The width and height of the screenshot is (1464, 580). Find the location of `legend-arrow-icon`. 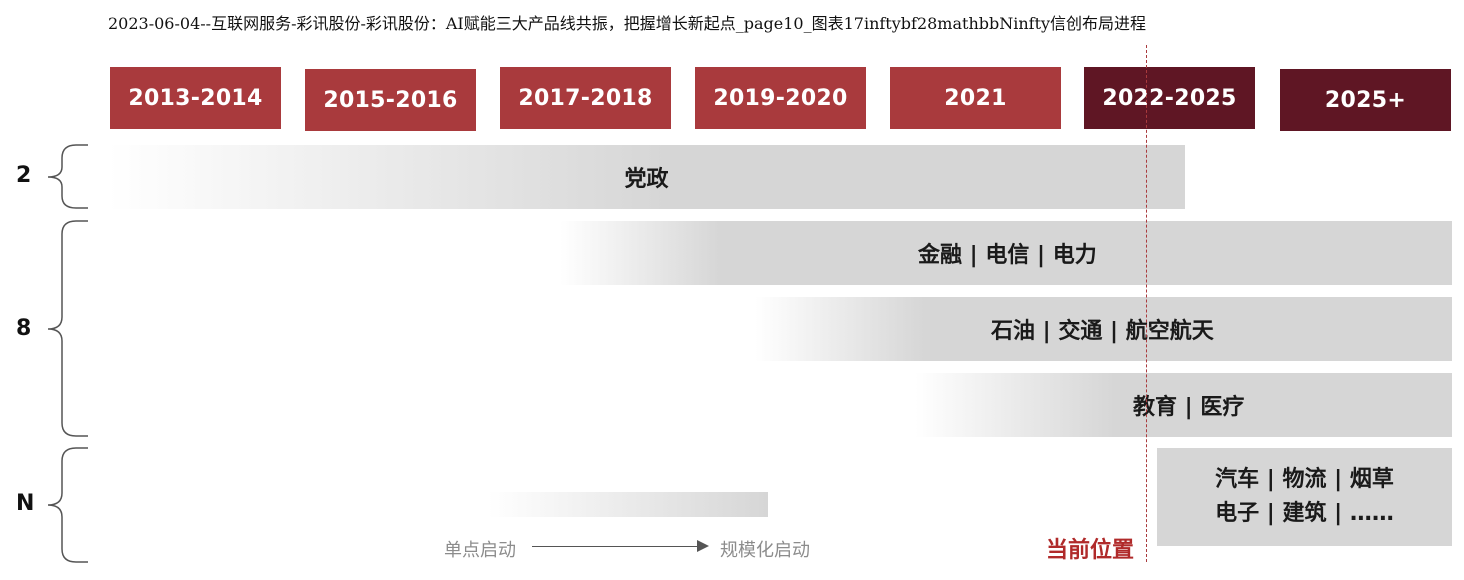

legend-arrow-icon is located at coordinates (703, 546).